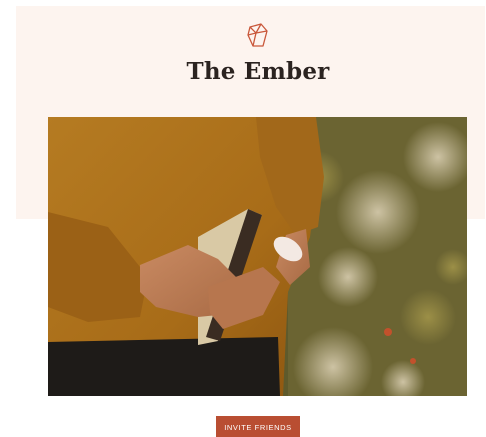  Describe the element at coordinates (258, 71) in the screenshot. I see `page-title: The Ember` at that location.